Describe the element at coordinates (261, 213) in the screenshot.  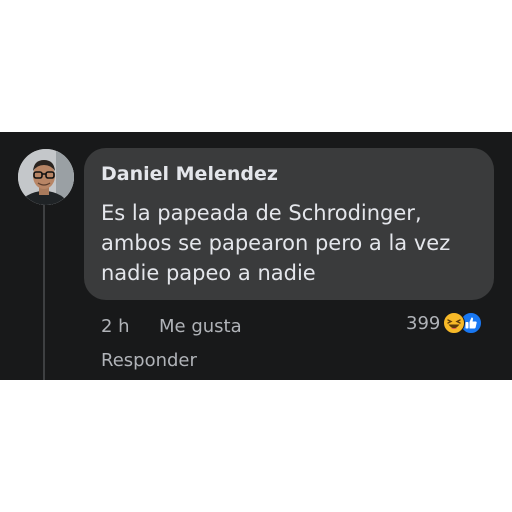
I see `comment-line: Es la papeada de Schrodinger,` at that location.